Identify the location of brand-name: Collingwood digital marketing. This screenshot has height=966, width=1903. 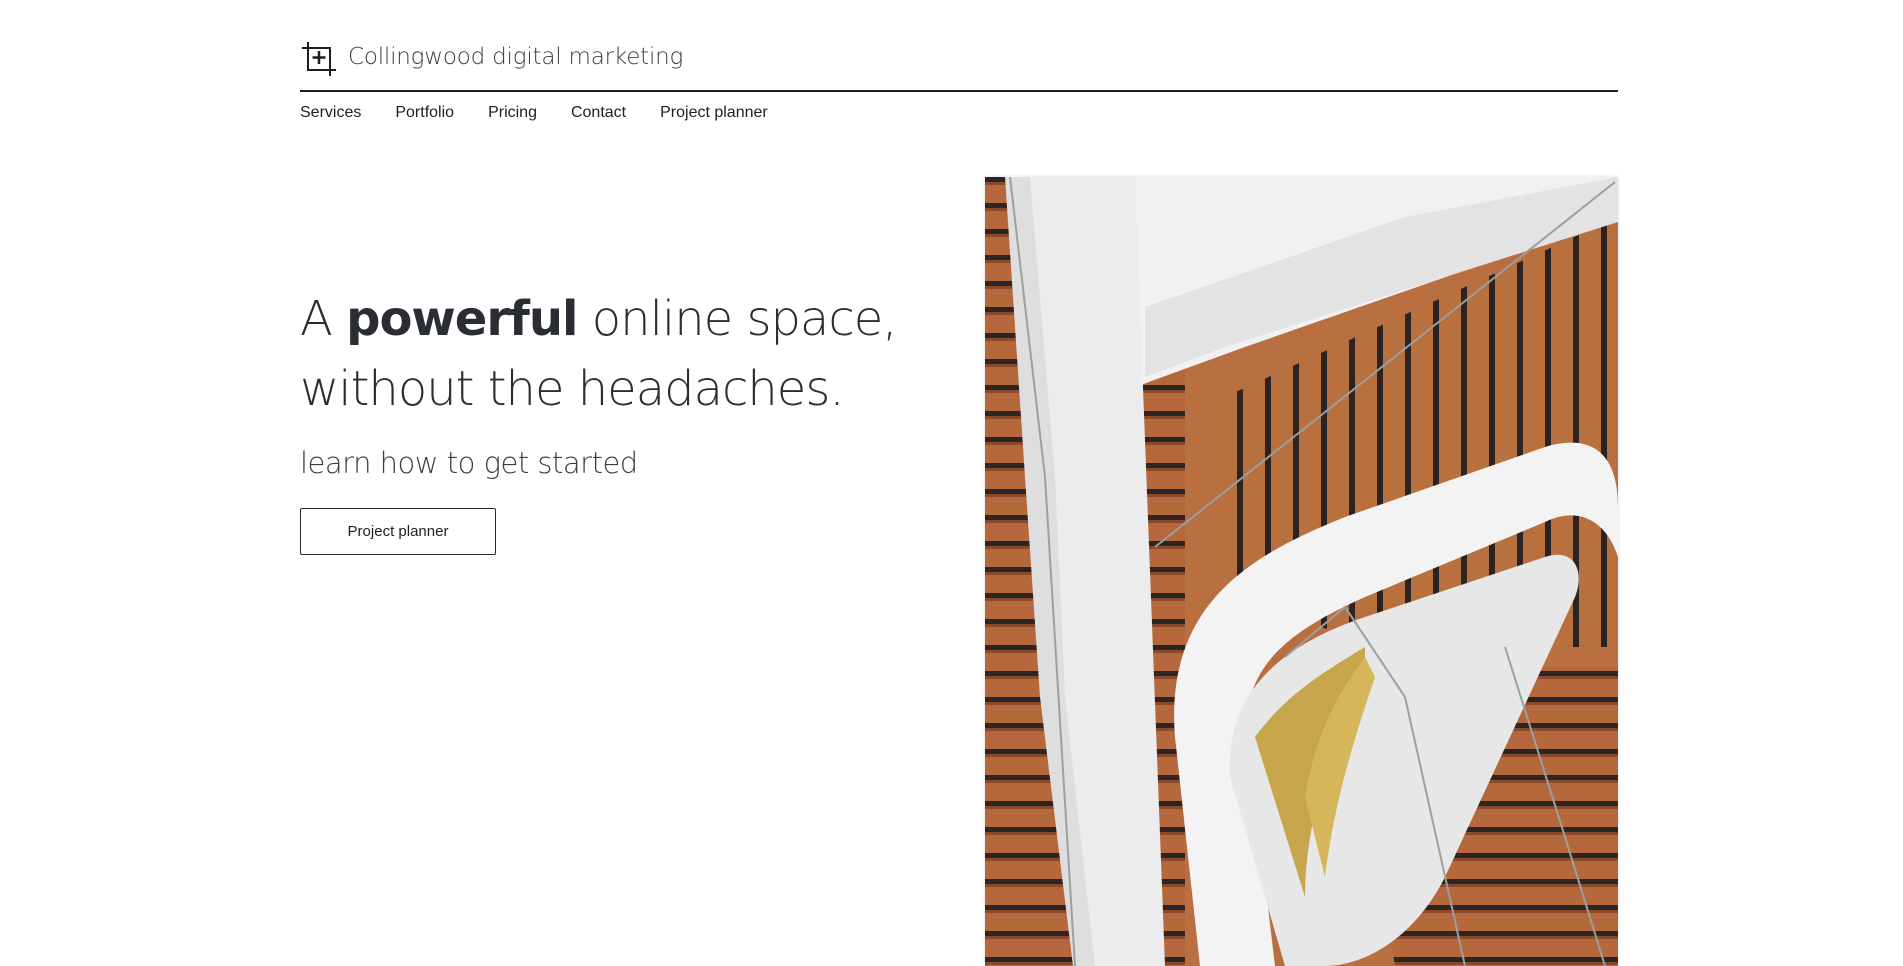
(515, 57).